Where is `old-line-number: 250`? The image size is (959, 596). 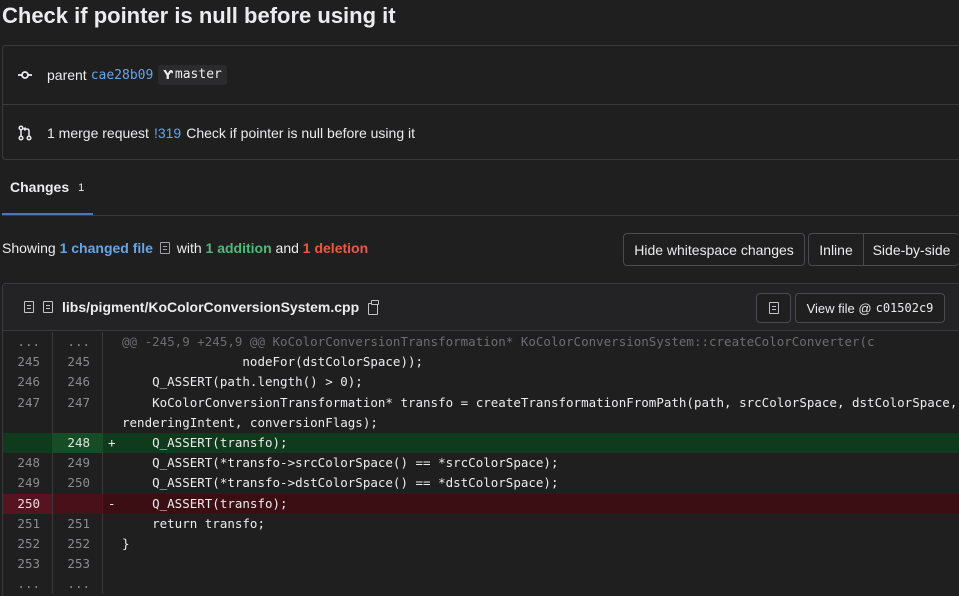
old-line-number: 250 is located at coordinates (28, 503).